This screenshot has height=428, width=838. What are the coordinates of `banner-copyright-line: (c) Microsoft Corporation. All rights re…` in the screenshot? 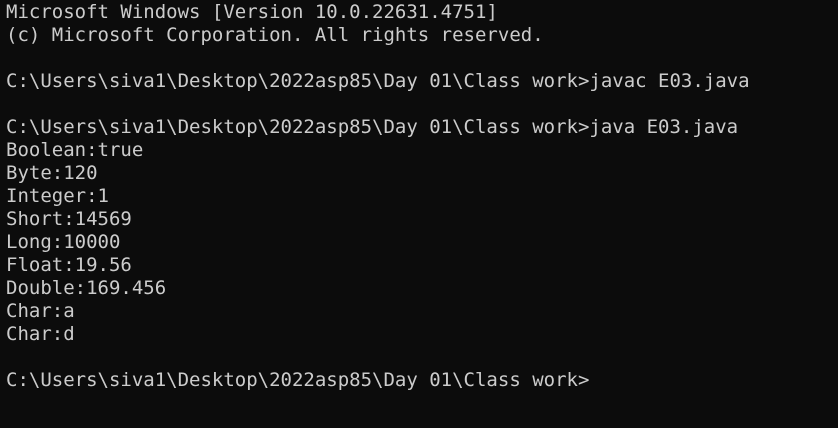 It's located at (275, 35).